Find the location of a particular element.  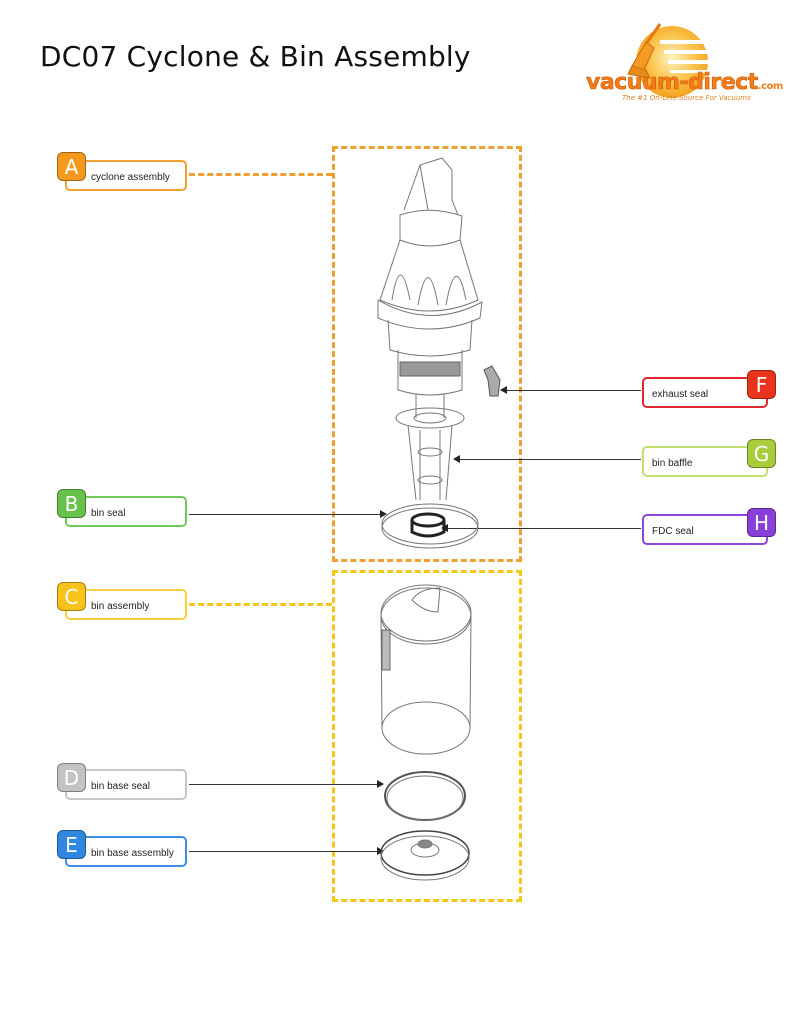

fdc-seal-drawing is located at coordinates (428, 525).